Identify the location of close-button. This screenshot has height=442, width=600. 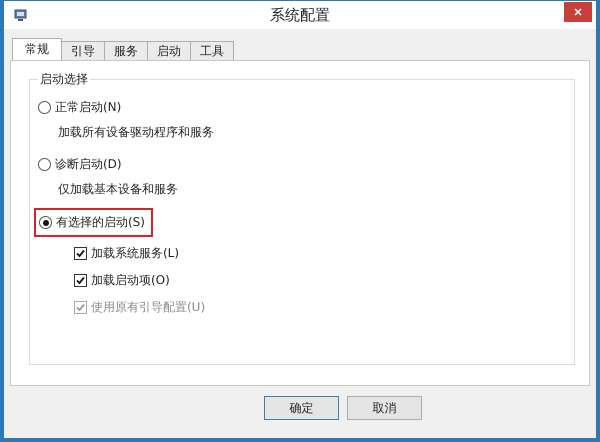
(578, 12).